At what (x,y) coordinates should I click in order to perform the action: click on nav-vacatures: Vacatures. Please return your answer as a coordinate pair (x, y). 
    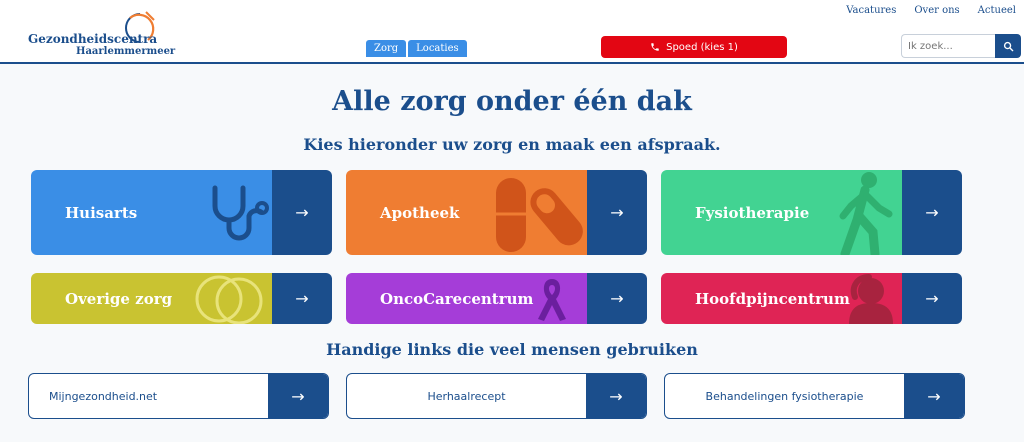
    Looking at the image, I should click on (871, 10).